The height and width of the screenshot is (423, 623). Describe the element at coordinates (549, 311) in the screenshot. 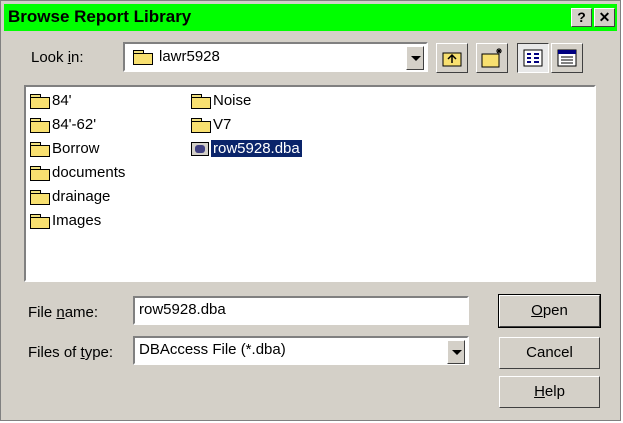

I see `open-button: Open` at that location.